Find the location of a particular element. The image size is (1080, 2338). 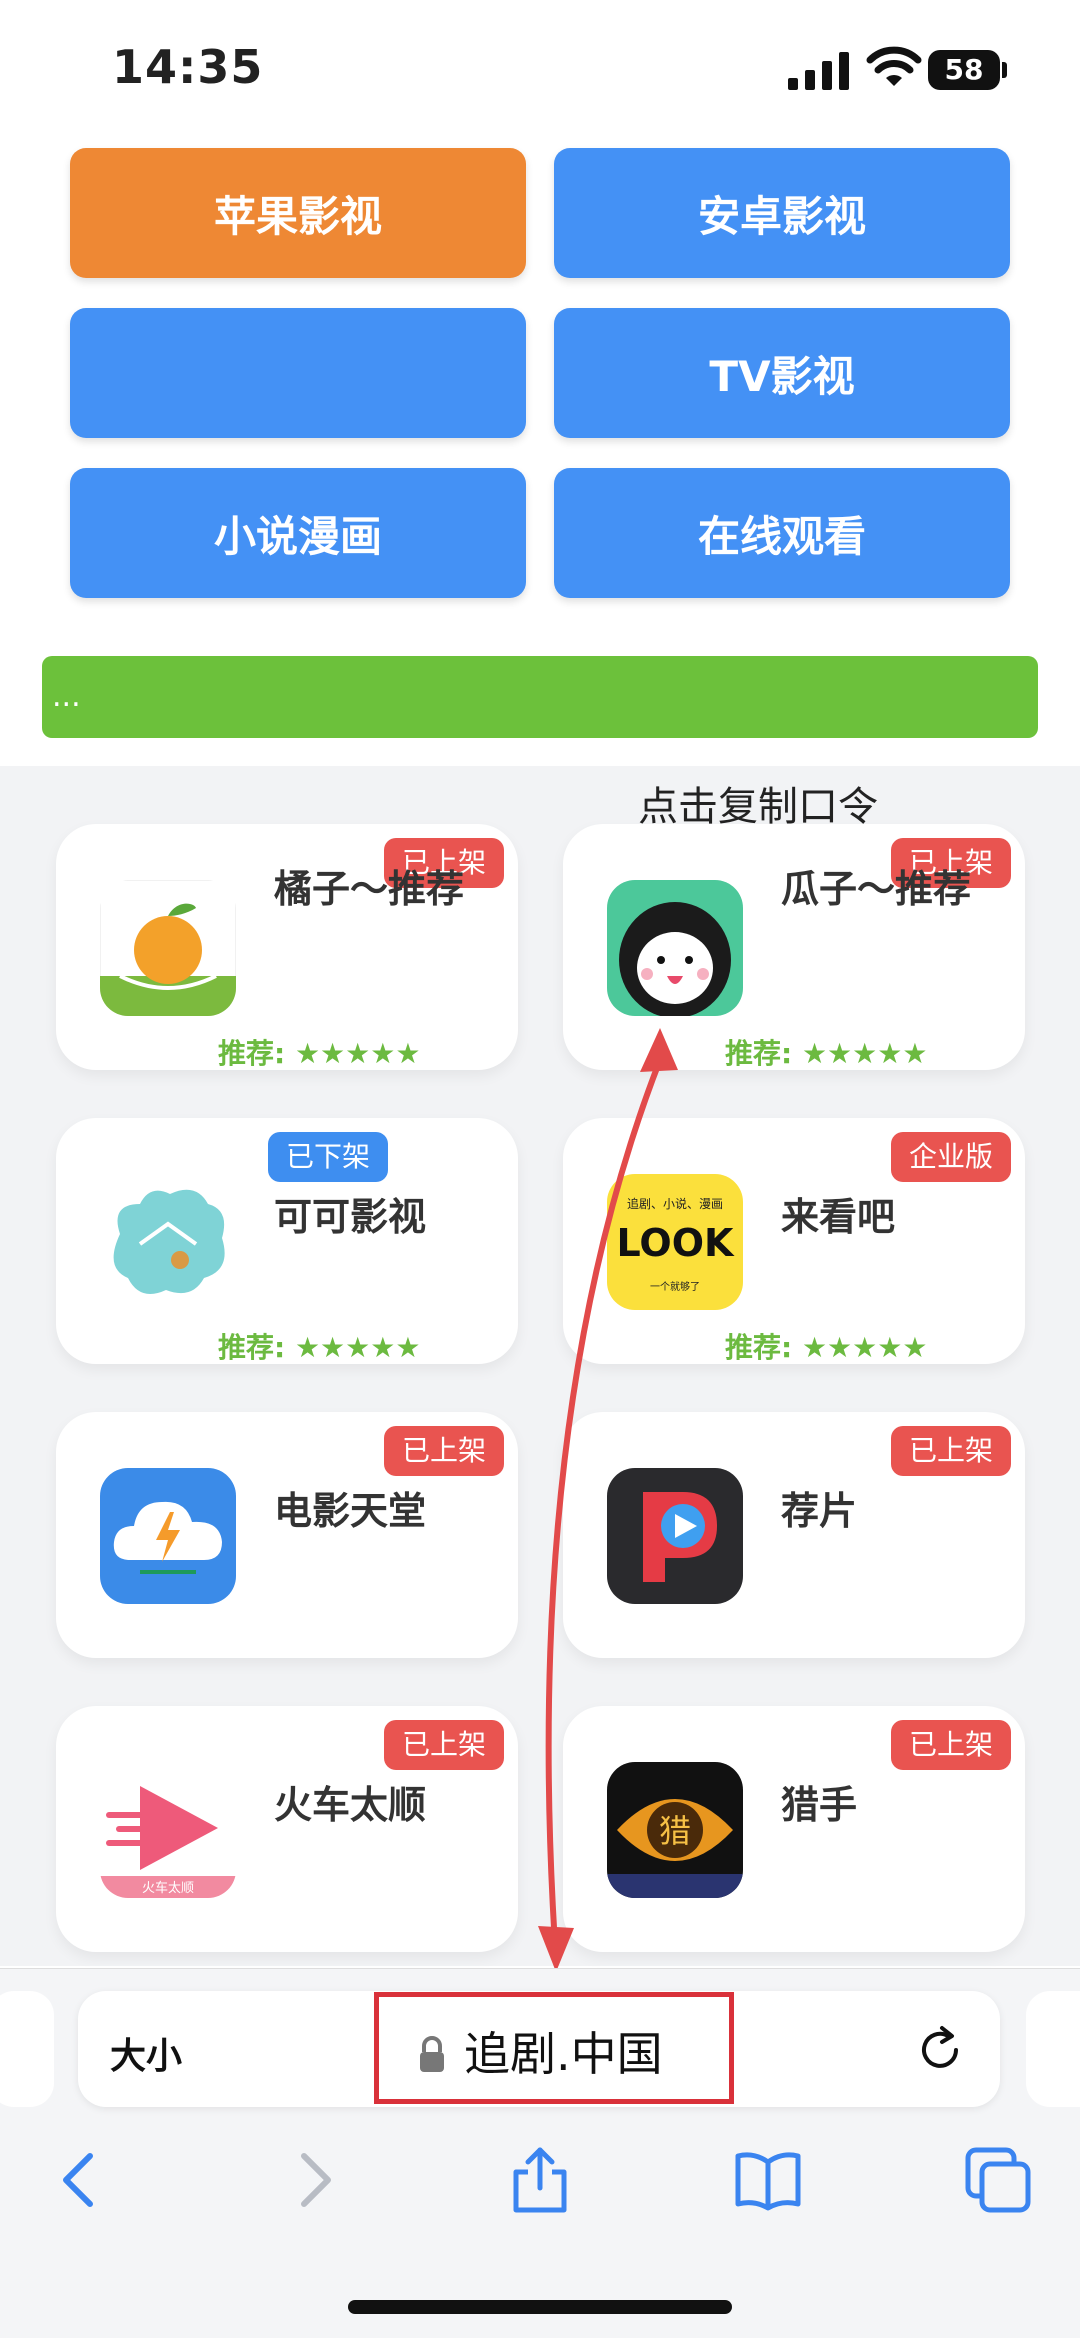

status-bar: 14:35 58 is located at coordinates (540, 70).